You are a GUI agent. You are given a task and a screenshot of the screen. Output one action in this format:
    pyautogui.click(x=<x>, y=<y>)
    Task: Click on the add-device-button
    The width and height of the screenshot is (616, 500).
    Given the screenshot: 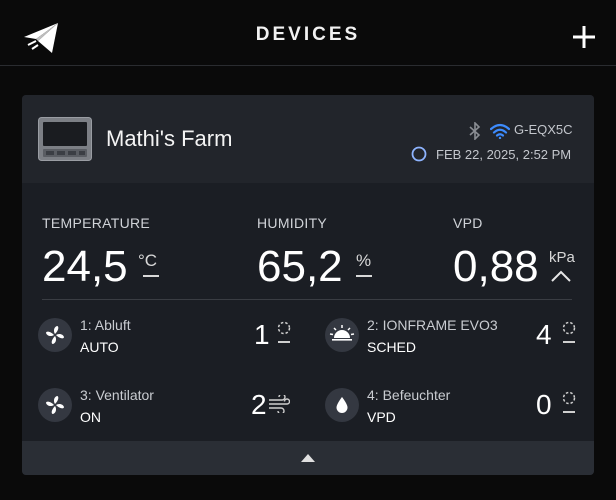 What is the action you would take?
    pyautogui.click(x=584, y=37)
    